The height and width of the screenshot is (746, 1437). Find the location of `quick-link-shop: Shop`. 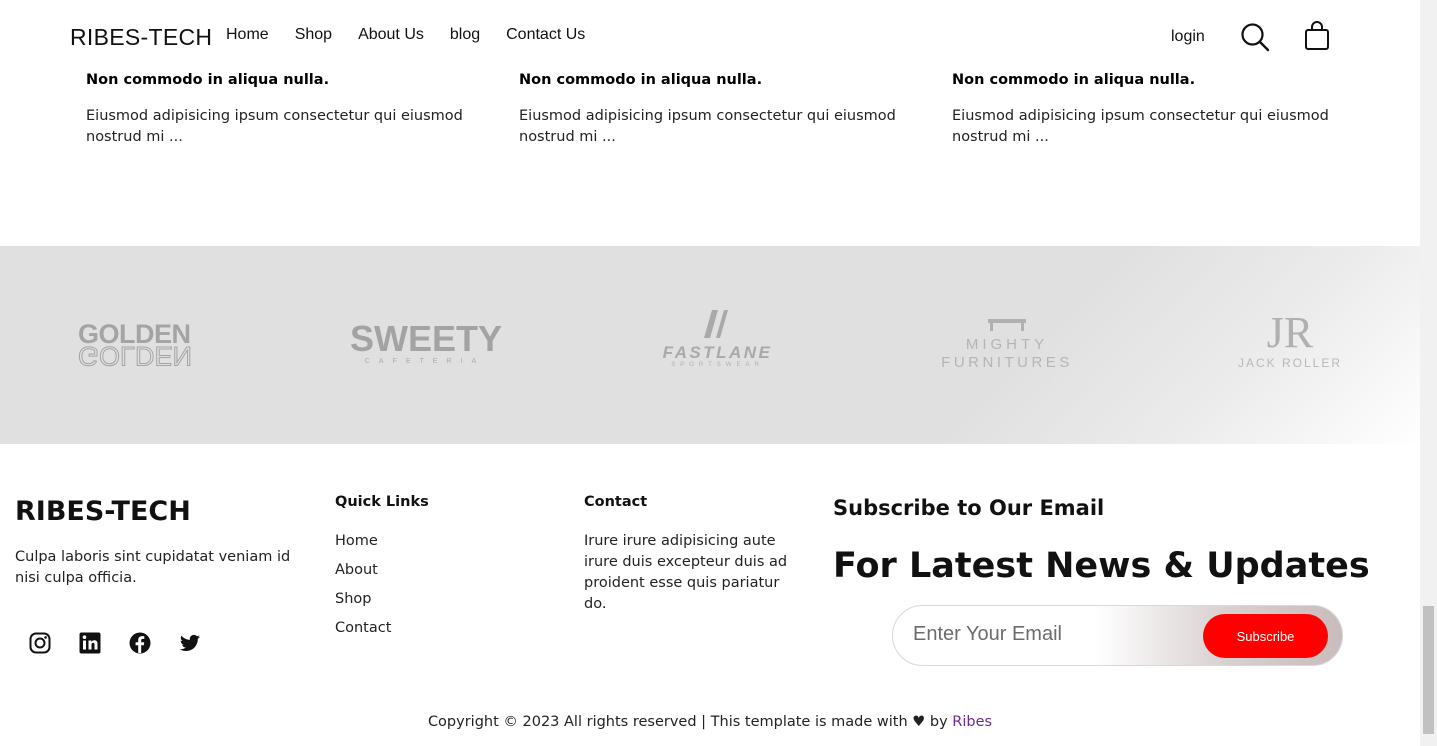

quick-link-shop: Shop is located at coordinates (363, 603).